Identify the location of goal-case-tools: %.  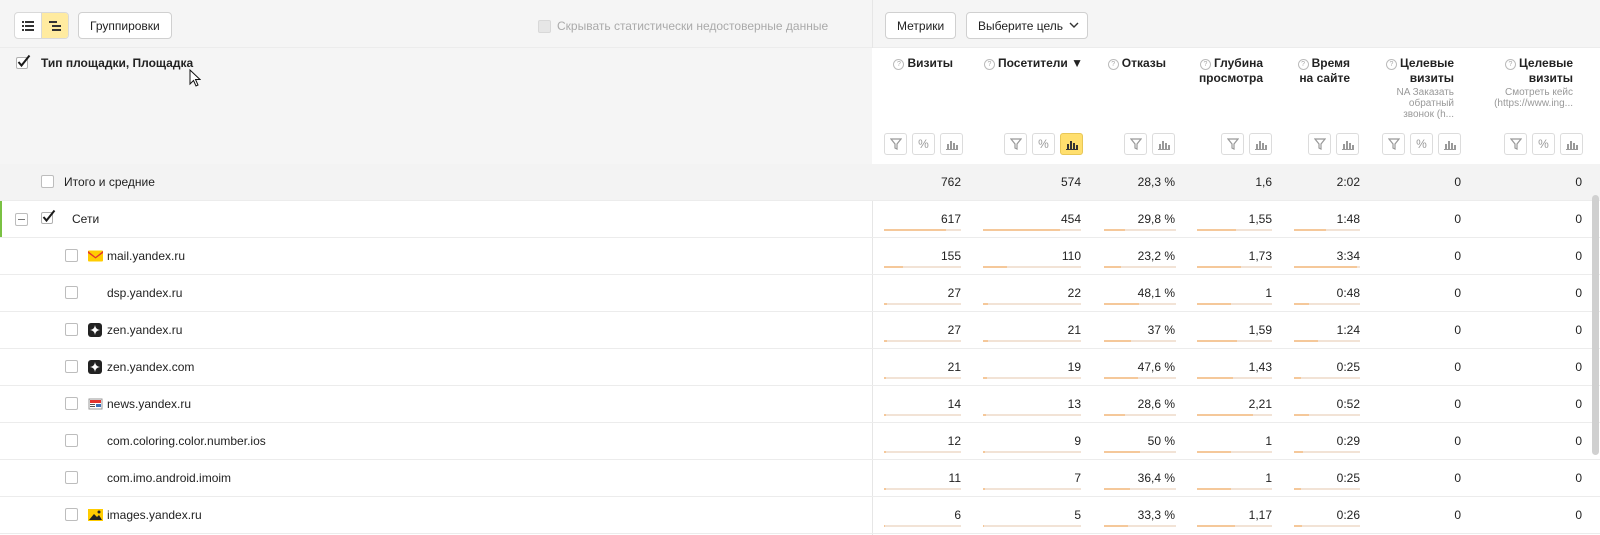
(1543, 144).